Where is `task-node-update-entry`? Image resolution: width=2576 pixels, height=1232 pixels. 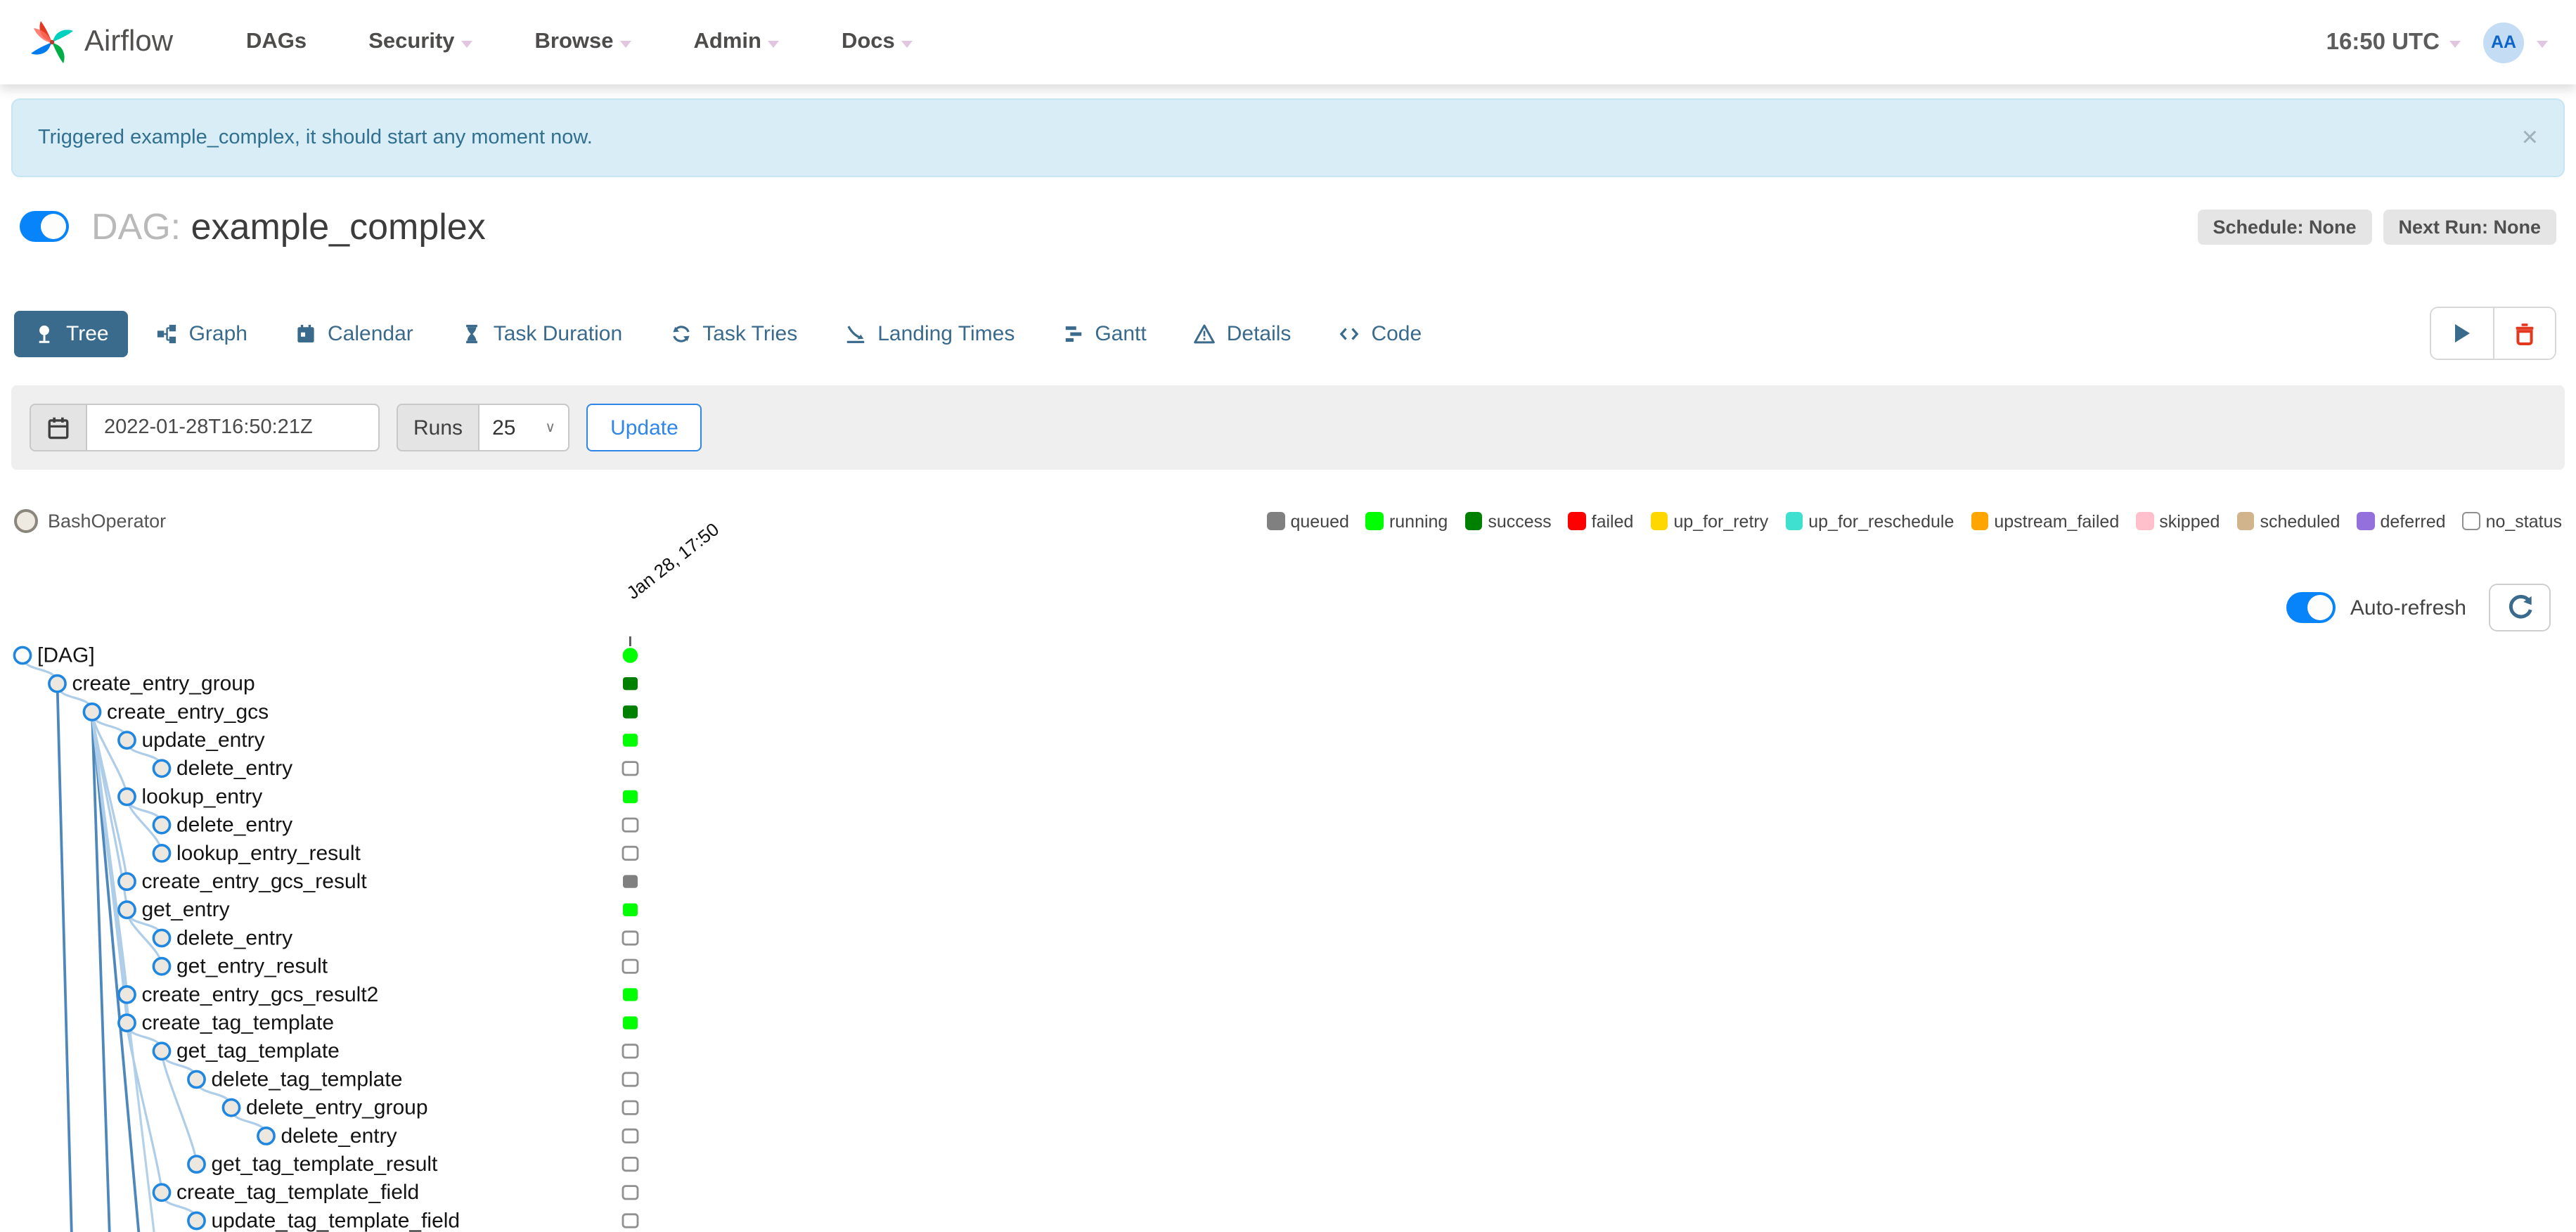 task-node-update-entry is located at coordinates (126, 740).